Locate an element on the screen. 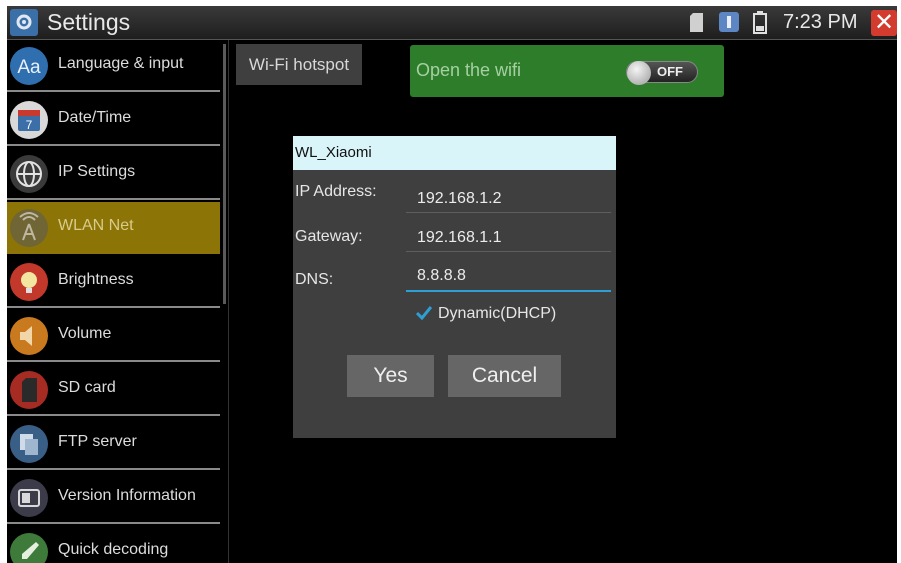 Image resolution: width=901 pixels, height=563 pixels. notification-icon is located at coordinates (729, 22).